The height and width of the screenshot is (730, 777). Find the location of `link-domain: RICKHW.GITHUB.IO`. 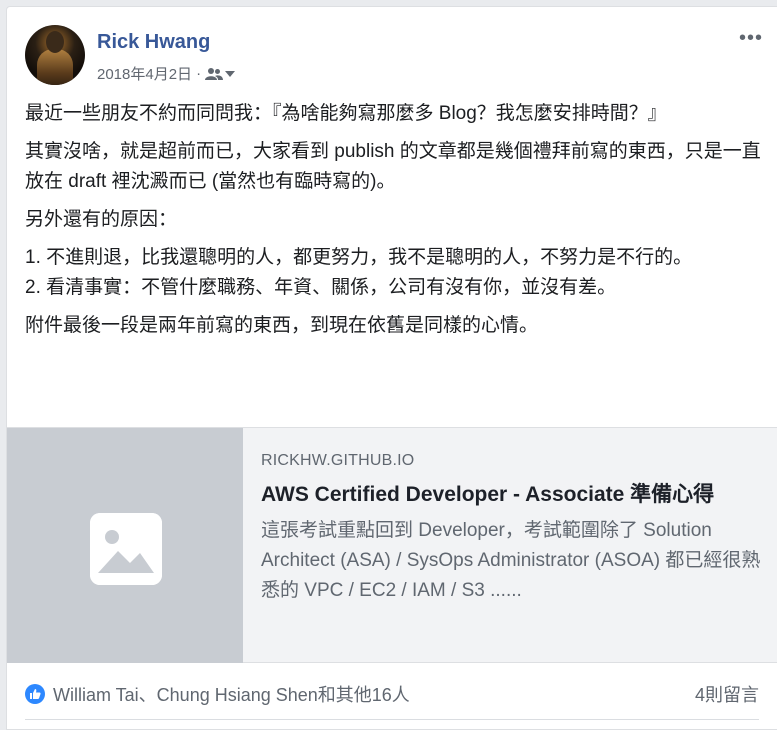

link-domain: RICKHW.GITHUB.IO is located at coordinates (338, 460).